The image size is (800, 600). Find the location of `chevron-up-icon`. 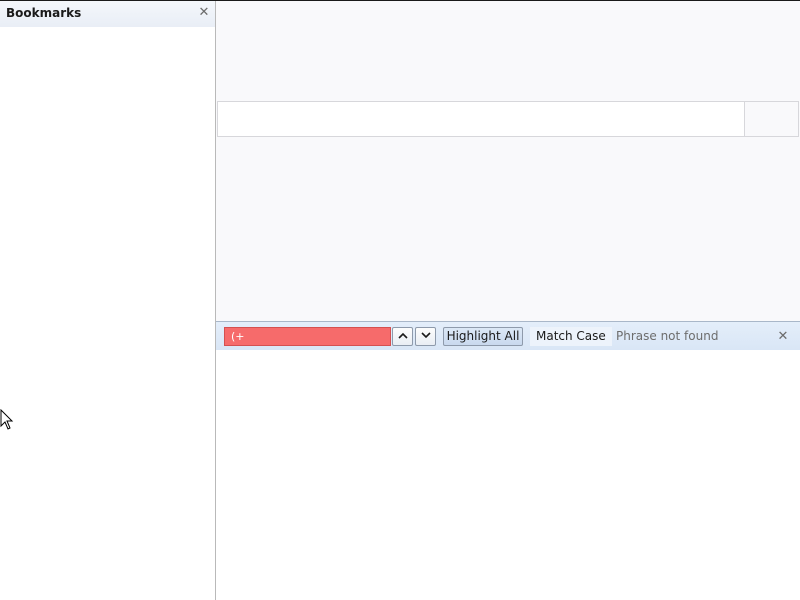

chevron-up-icon is located at coordinates (402, 335).